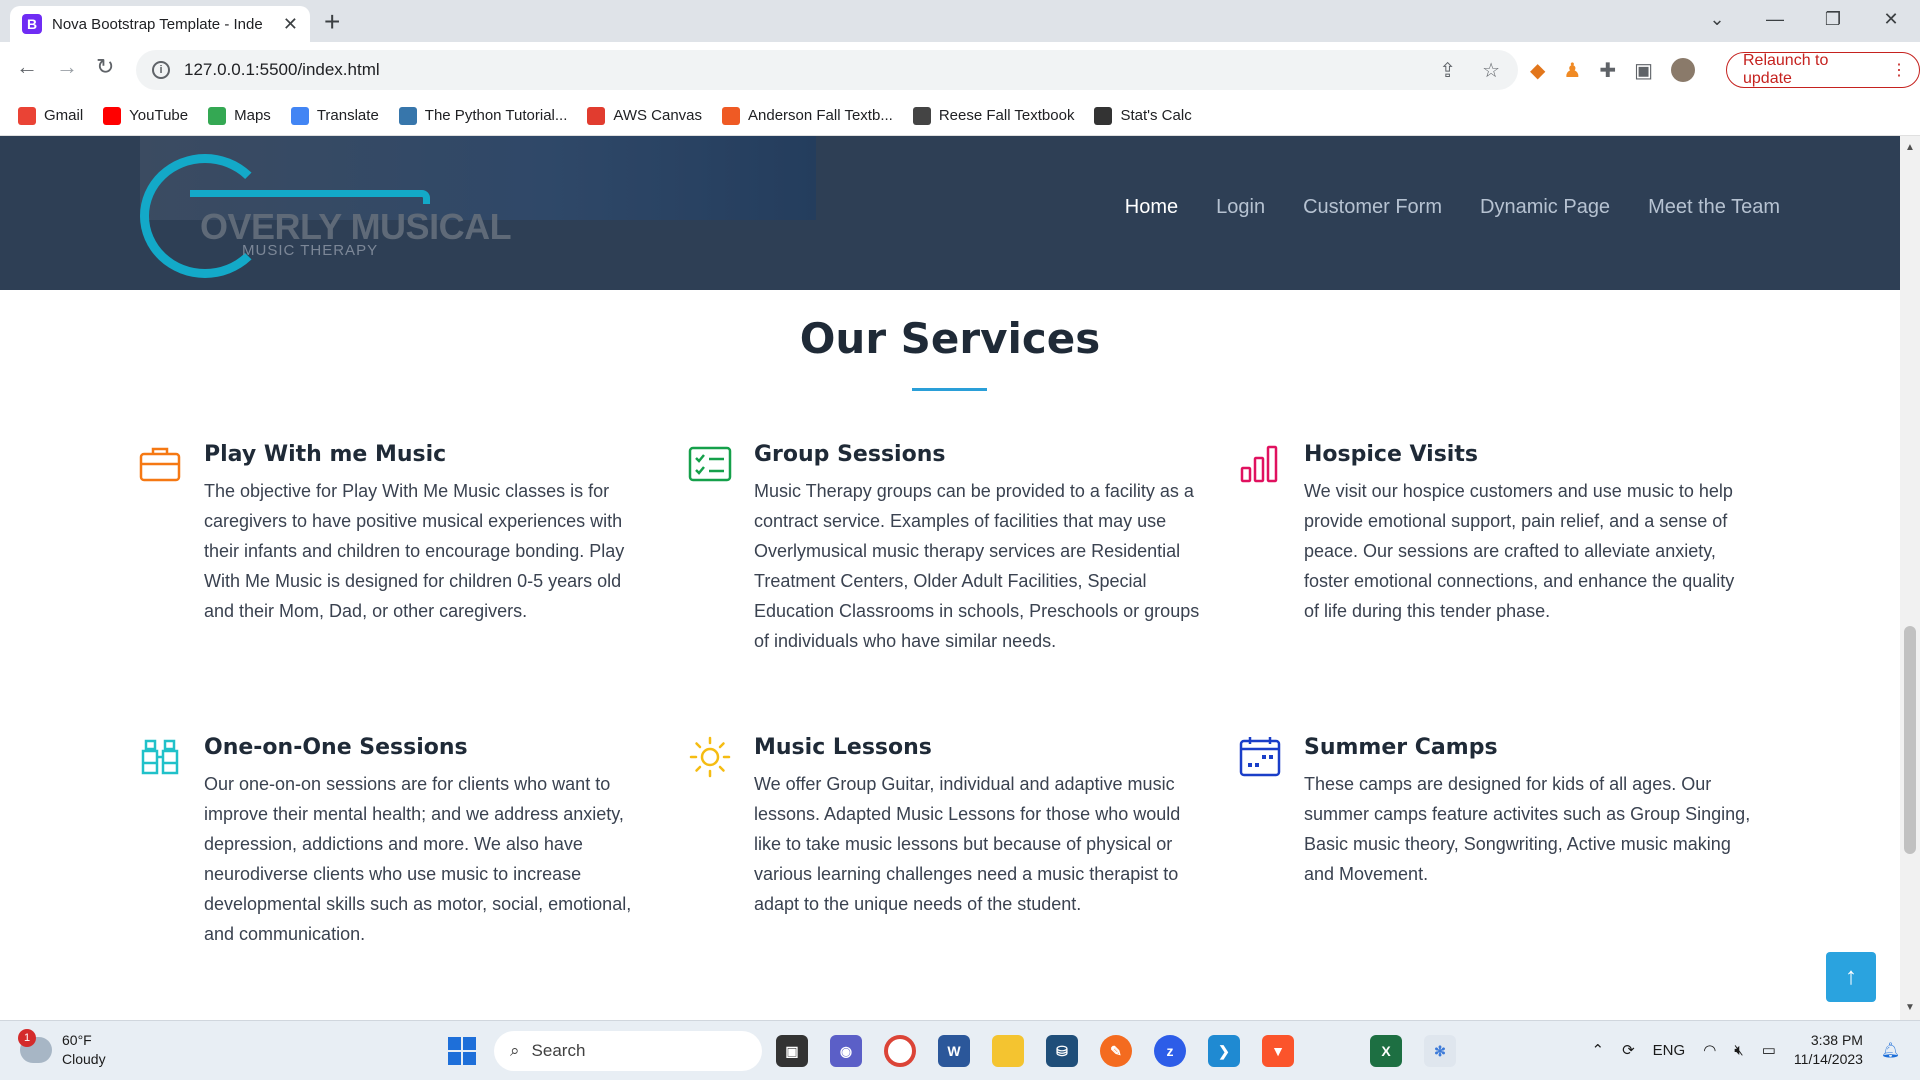 This screenshot has width=1920, height=1080. What do you see at coordinates (282, 70) in the screenshot?
I see `url-text: 127.0.0.1:5500/index.html` at bounding box center [282, 70].